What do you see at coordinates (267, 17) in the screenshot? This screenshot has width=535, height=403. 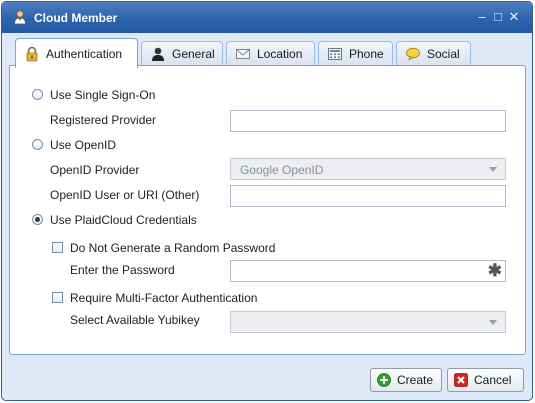 I see `title-bar: Cloud Member – □ ✕` at bounding box center [267, 17].